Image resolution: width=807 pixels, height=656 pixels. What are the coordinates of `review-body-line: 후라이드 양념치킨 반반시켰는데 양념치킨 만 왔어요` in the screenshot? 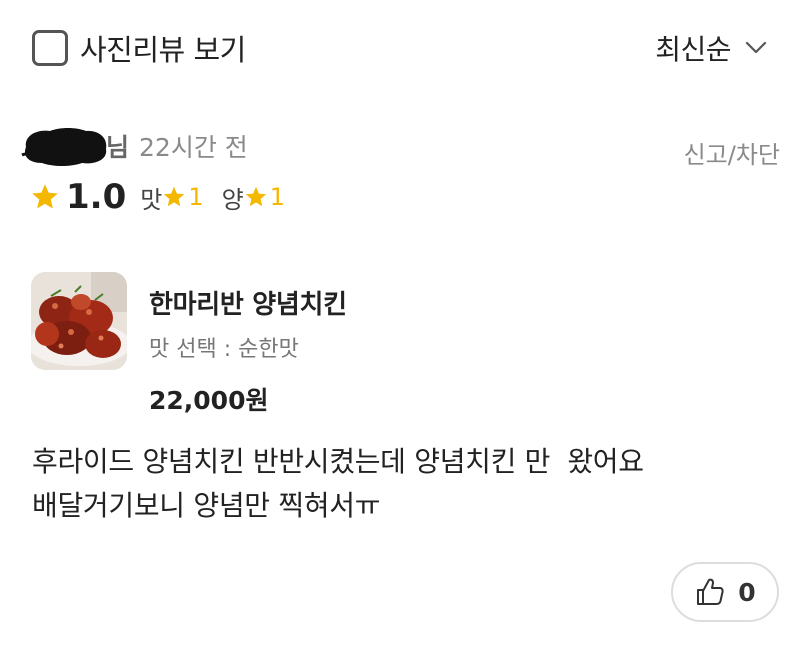 It's located at (338, 461).